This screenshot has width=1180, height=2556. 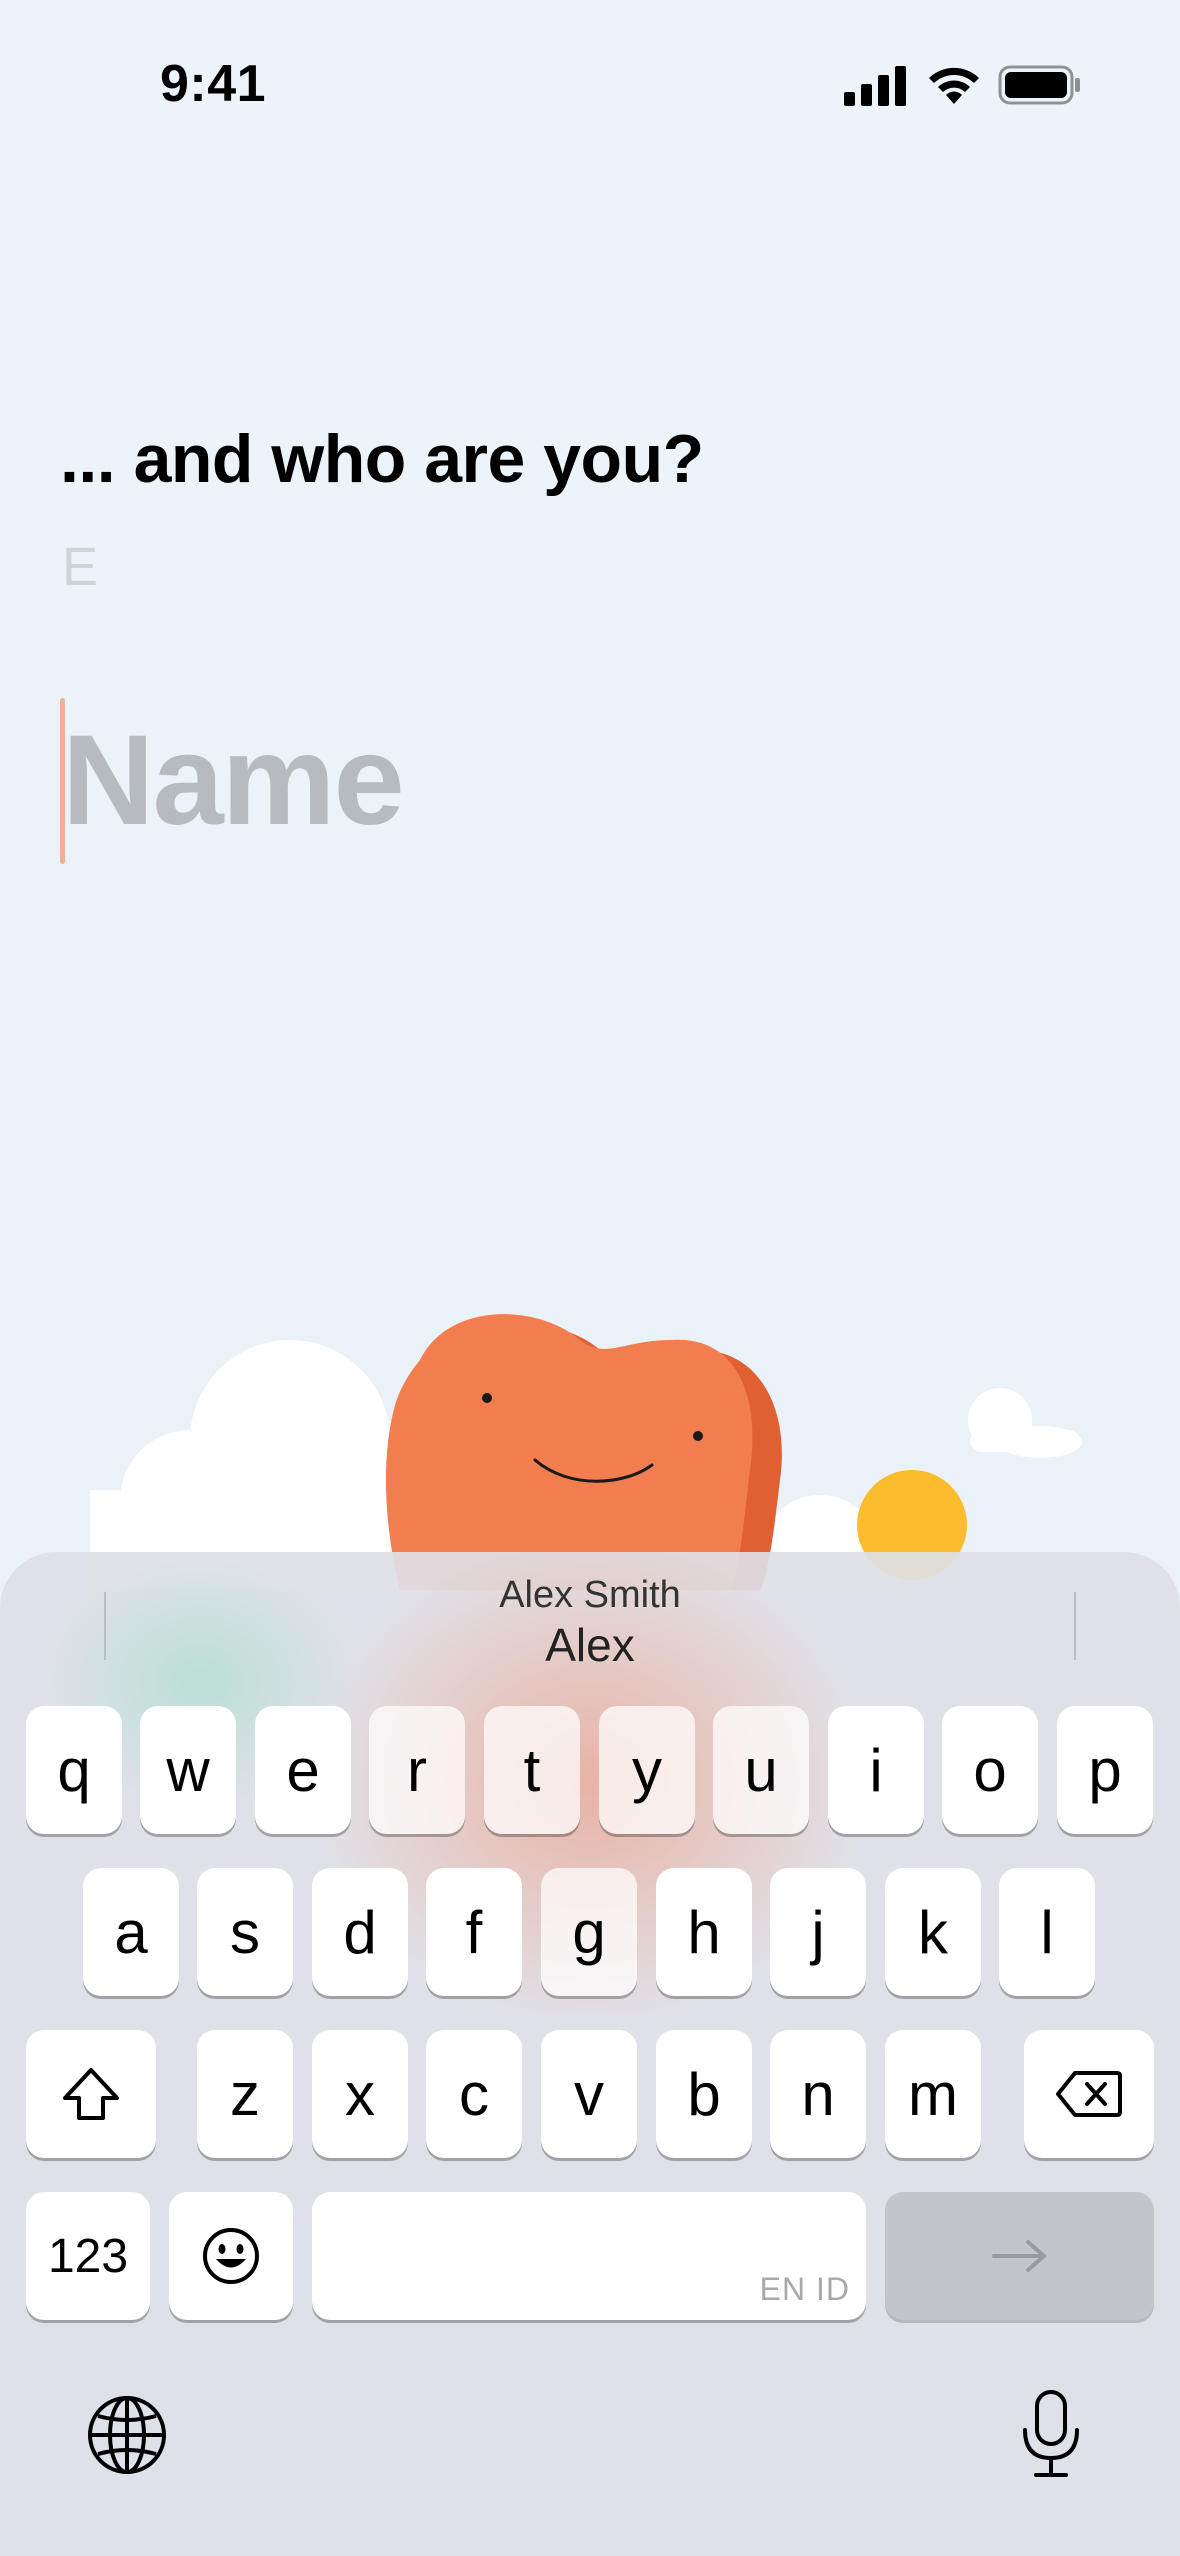 I want to click on battery-icon, so click(x=1039, y=85).